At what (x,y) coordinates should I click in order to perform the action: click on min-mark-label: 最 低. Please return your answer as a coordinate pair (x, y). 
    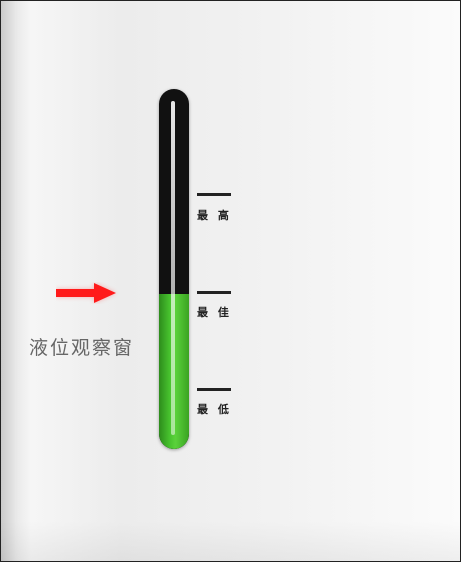
    Looking at the image, I should click on (214, 409).